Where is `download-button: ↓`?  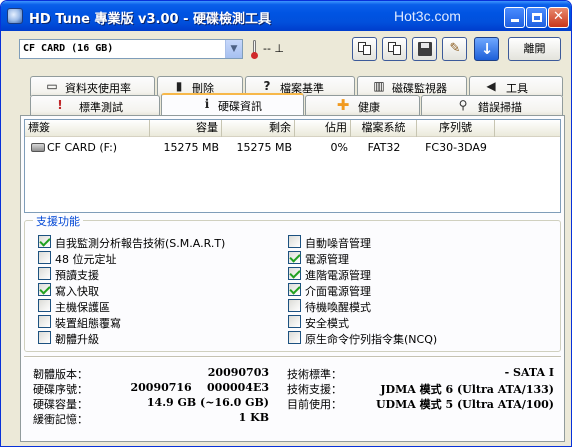 download-button: ↓ is located at coordinates (486, 49).